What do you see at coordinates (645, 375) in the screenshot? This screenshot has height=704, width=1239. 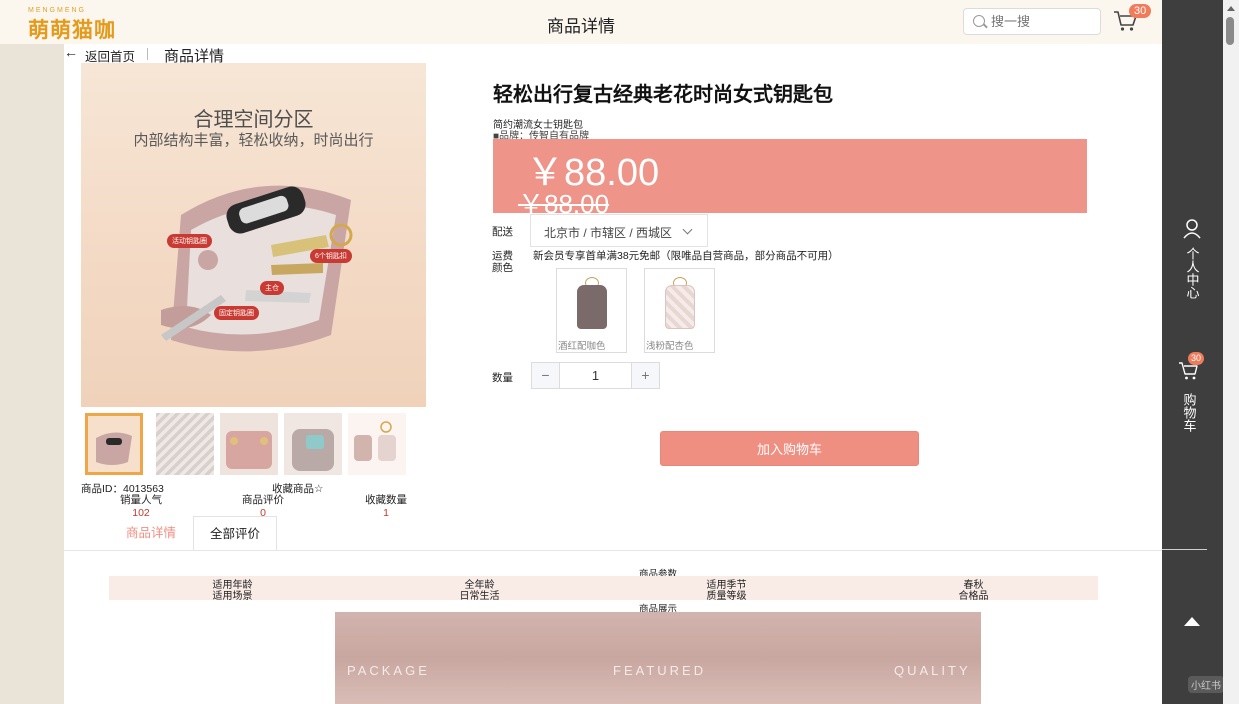 I see `increase-button: +` at bounding box center [645, 375].